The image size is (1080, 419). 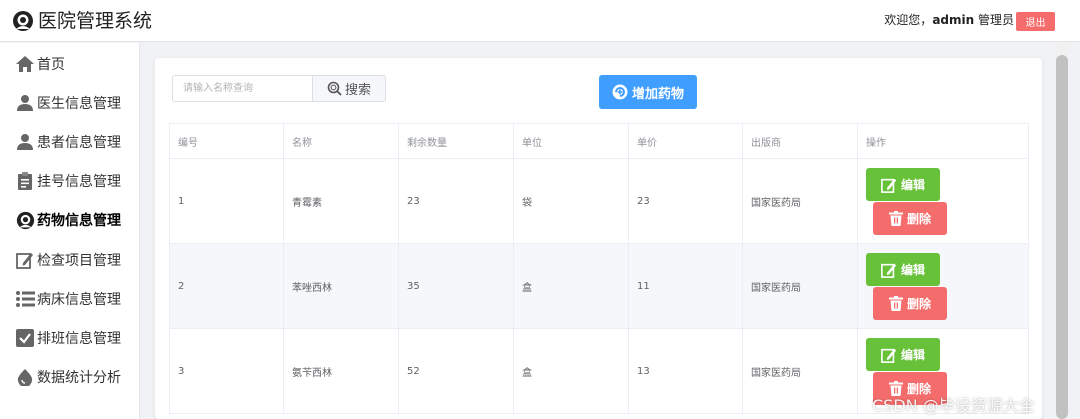 What do you see at coordinates (79, 104) in the screenshot?
I see `sidebar-item-label: 医生信息管理` at bounding box center [79, 104].